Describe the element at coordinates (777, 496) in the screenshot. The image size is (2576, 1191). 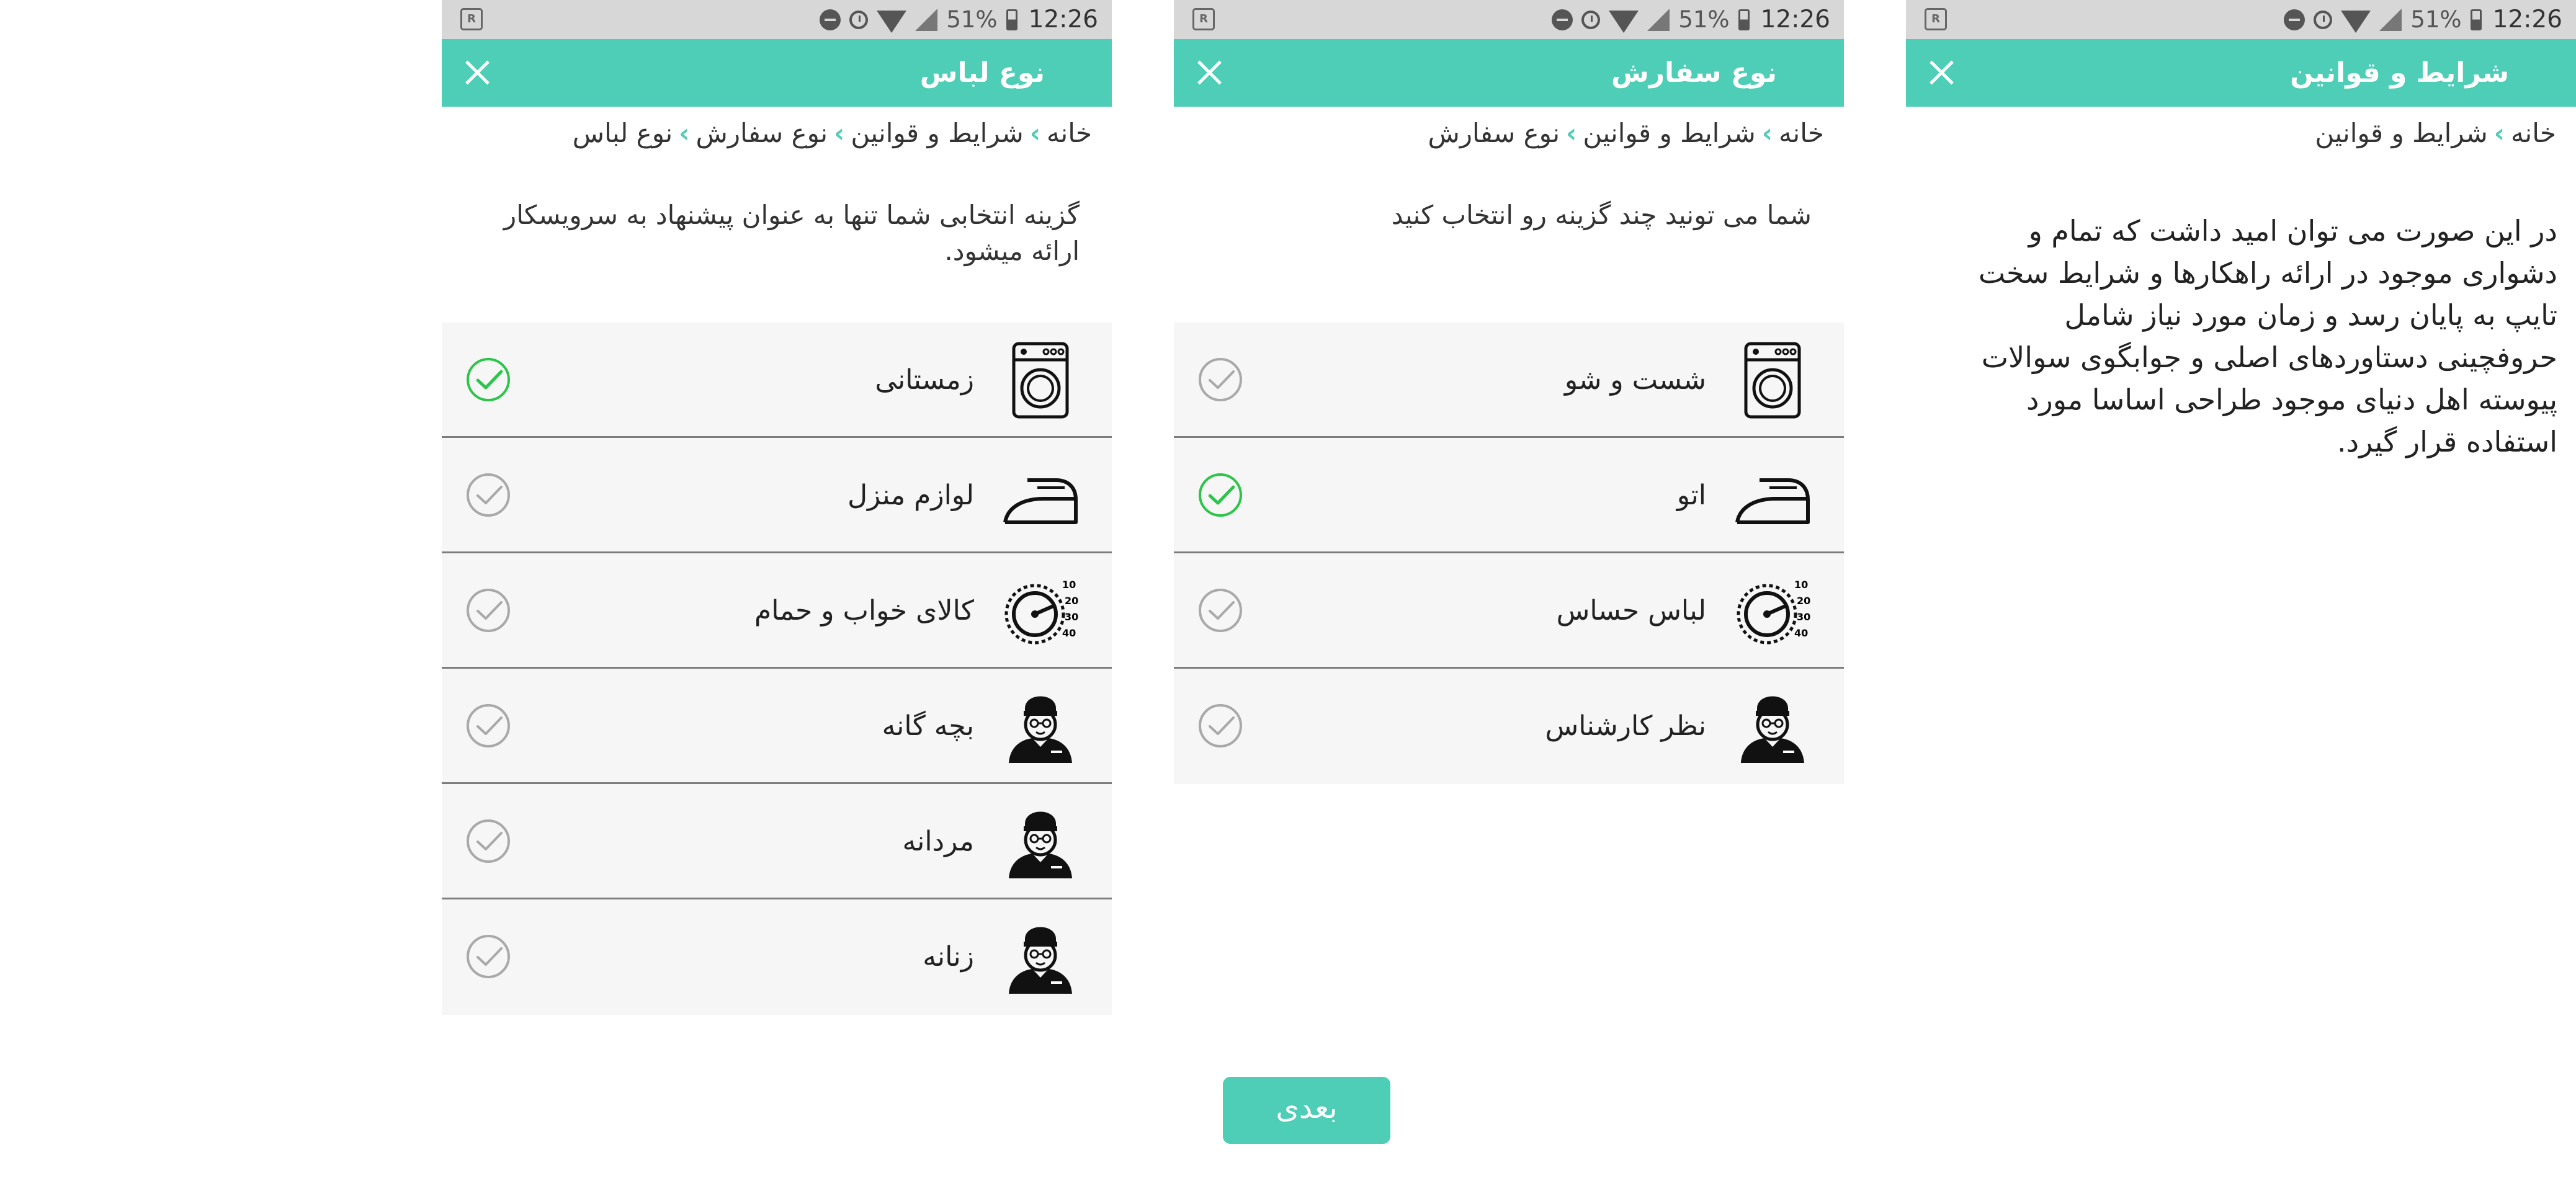
I see `option-row: لوازم منزل` at that location.